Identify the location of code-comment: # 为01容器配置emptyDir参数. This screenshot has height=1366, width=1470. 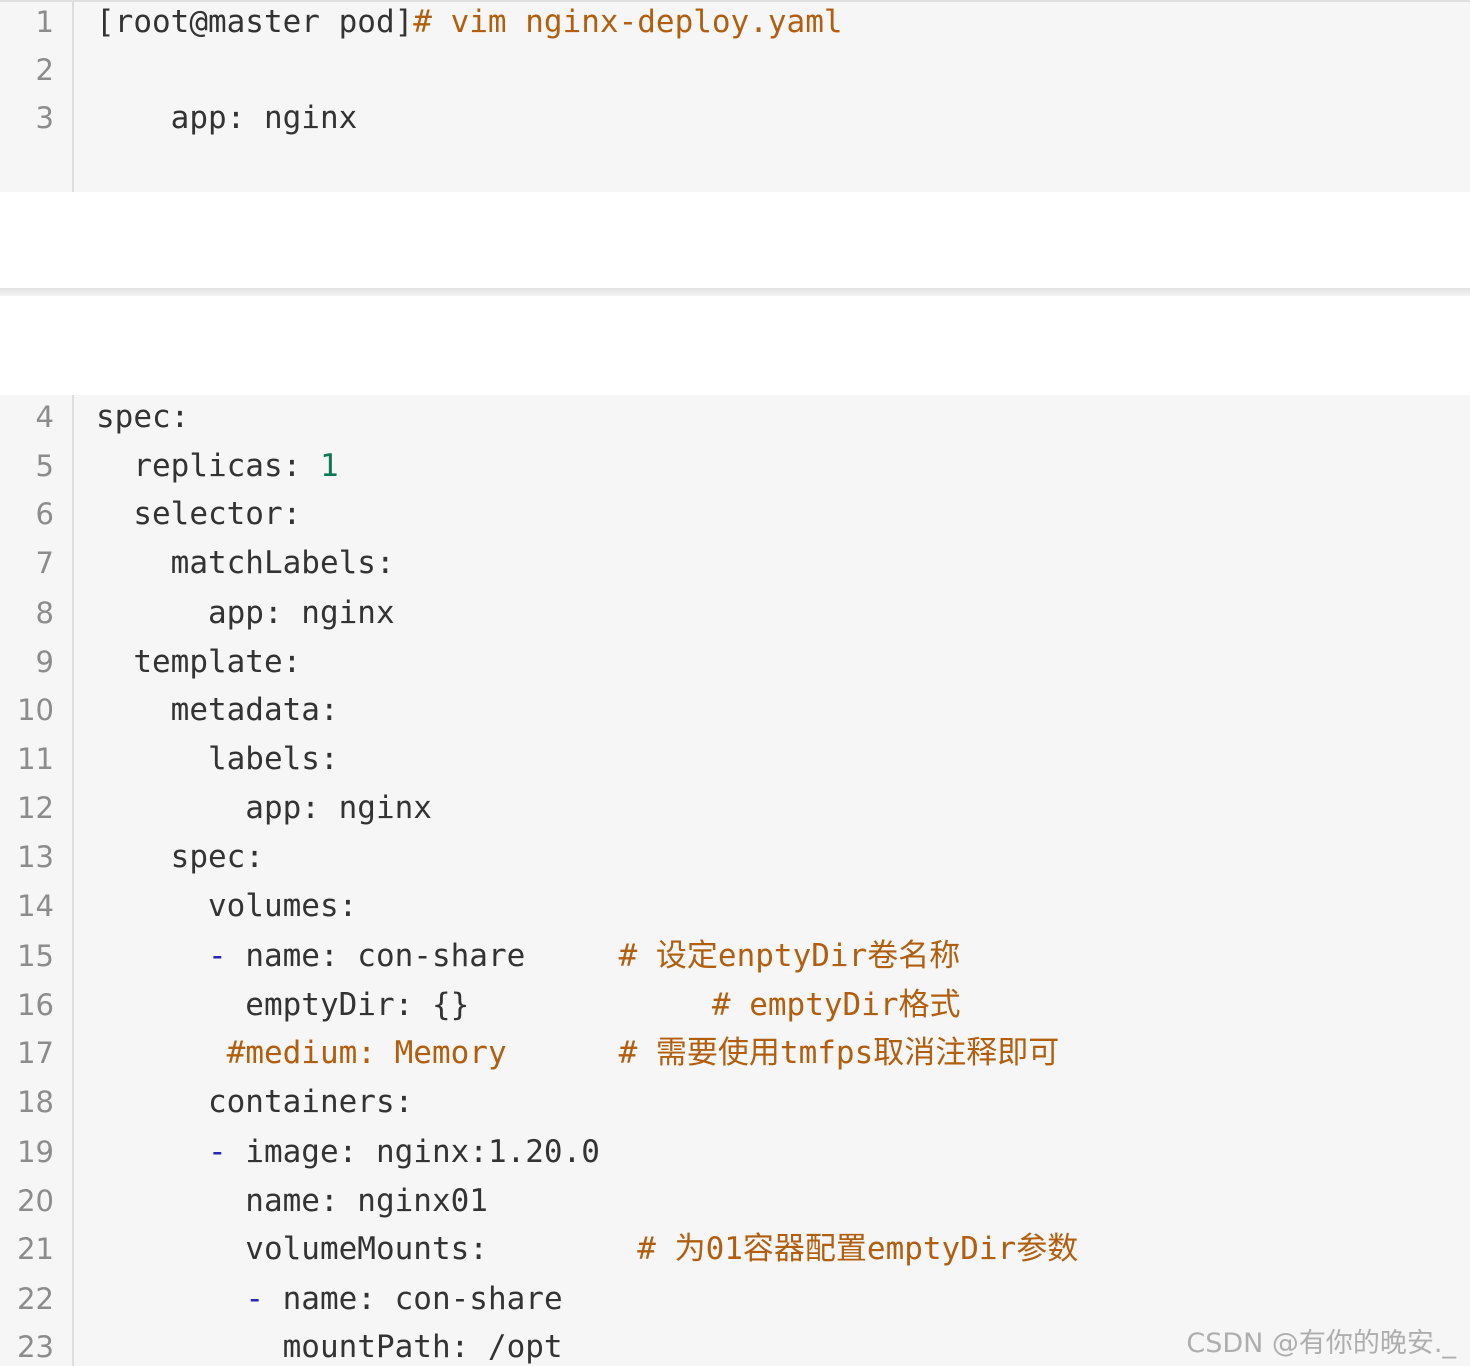
(858, 1249).